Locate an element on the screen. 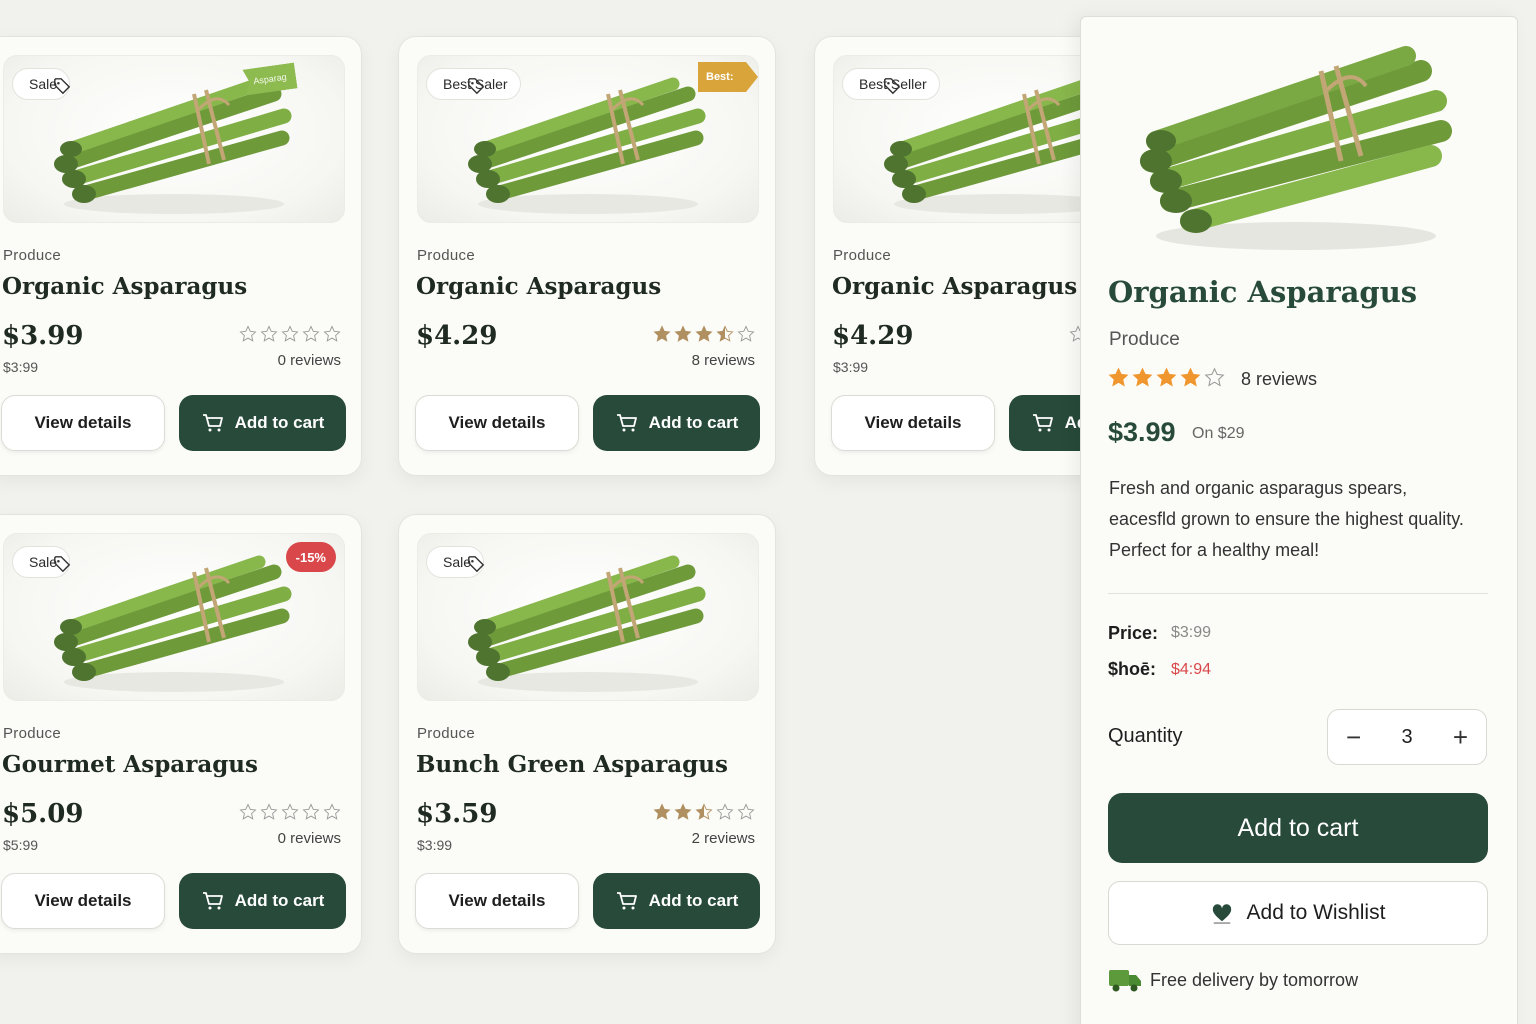 The width and height of the screenshot is (1536, 1024). save-label: $hoē: is located at coordinates (1132, 669).